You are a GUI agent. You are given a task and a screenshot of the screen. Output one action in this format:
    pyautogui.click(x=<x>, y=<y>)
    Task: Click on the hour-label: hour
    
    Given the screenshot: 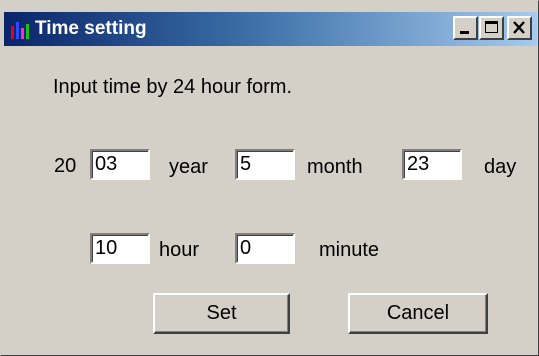 What is the action you would take?
    pyautogui.click(x=179, y=250)
    